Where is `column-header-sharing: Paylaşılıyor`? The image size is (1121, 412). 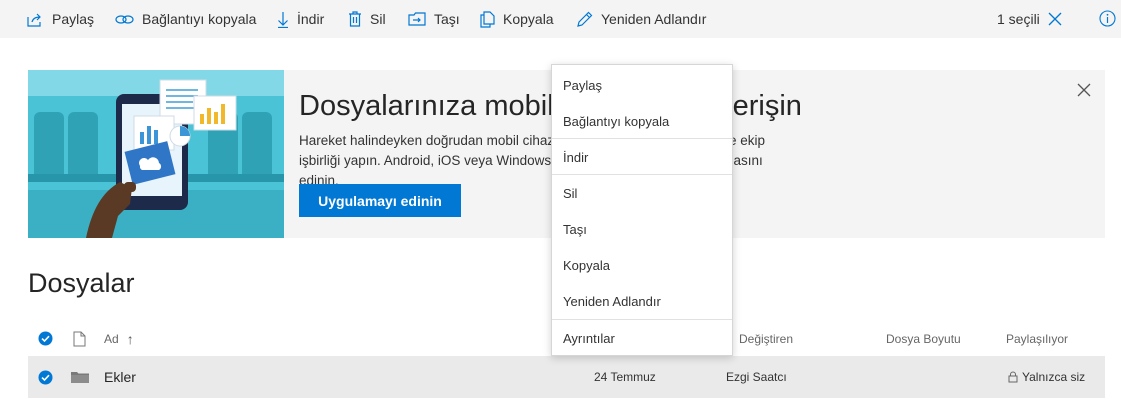
column-header-sharing: Paylaşılıyor is located at coordinates (1037, 338).